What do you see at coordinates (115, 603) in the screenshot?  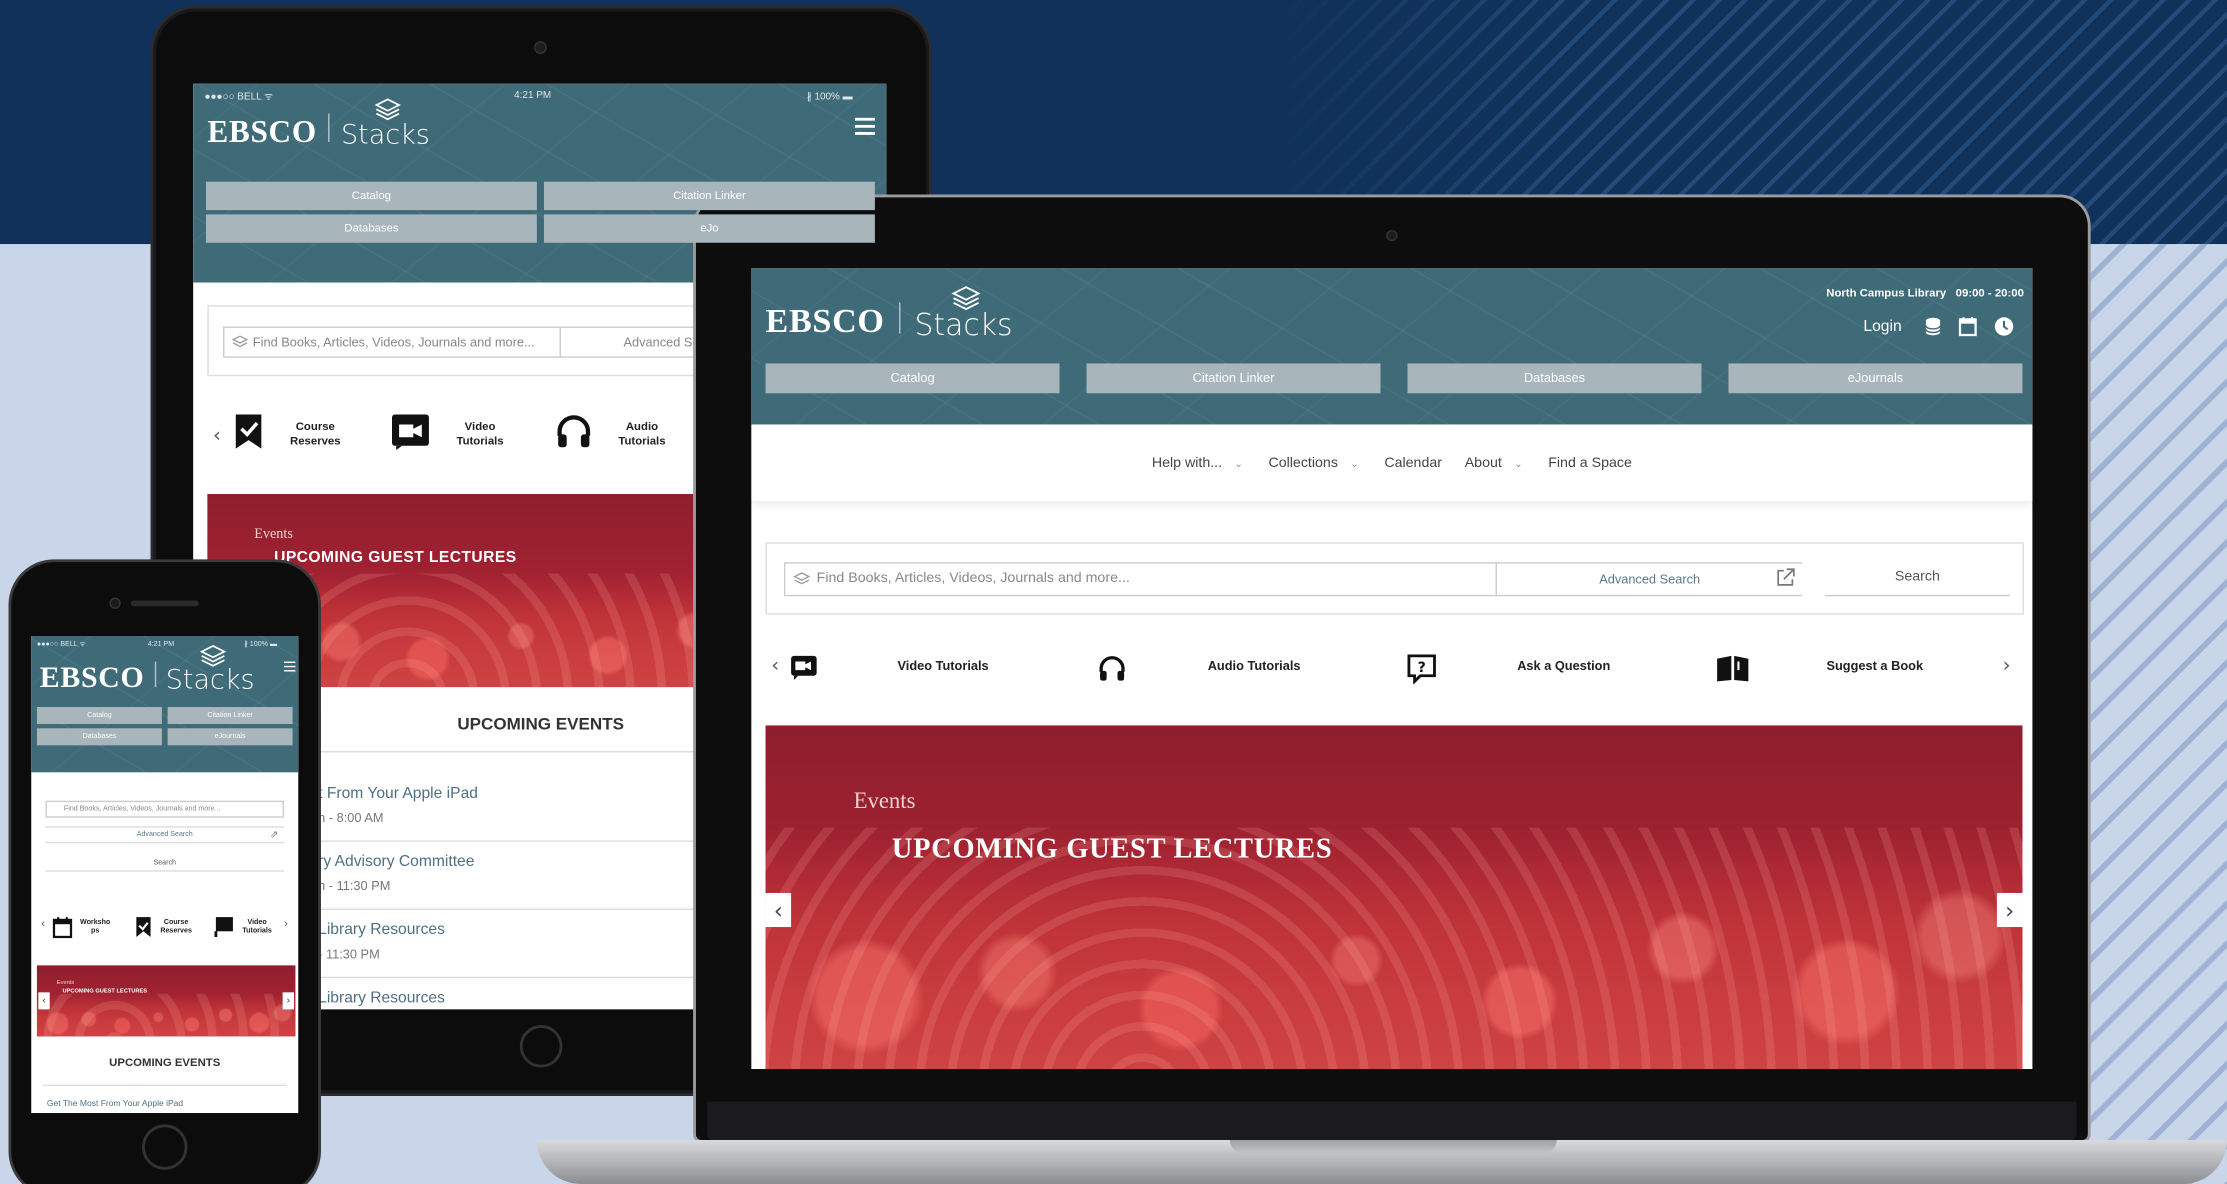 I see `iphone-camera` at bounding box center [115, 603].